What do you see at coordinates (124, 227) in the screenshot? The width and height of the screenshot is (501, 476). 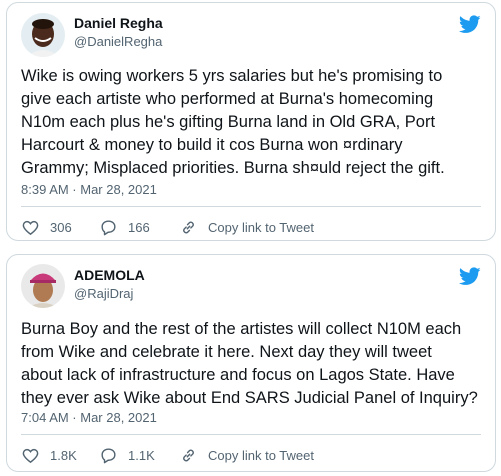 I see `reply-button: 166` at bounding box center [124, 227].